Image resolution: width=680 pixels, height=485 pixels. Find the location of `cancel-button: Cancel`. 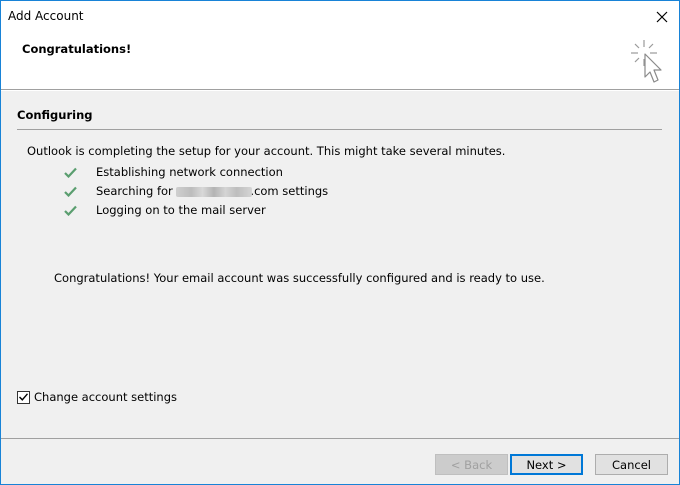

cancel-button: Cancel is located at coordinates (631, 464).